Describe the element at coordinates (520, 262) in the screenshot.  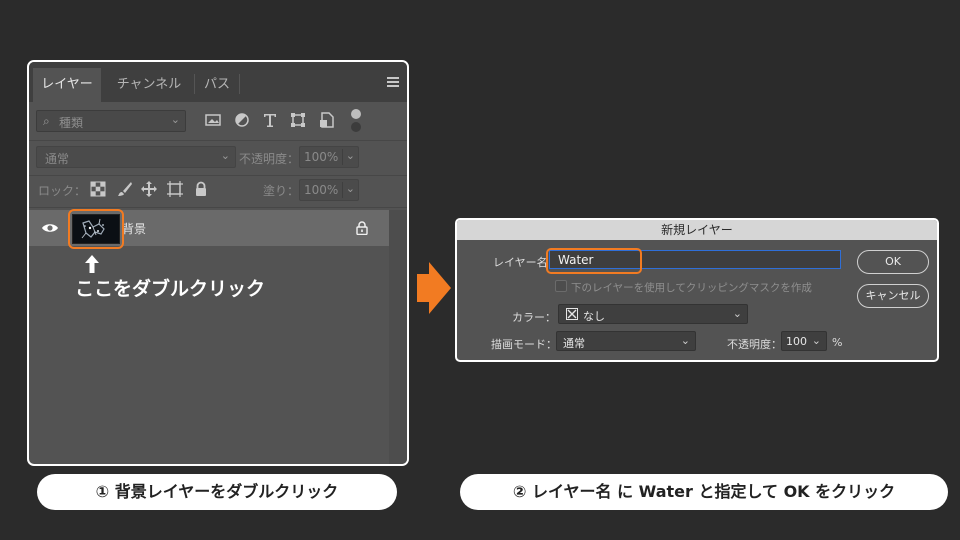
I see `layer-name-label: レイヤー名` at that location.